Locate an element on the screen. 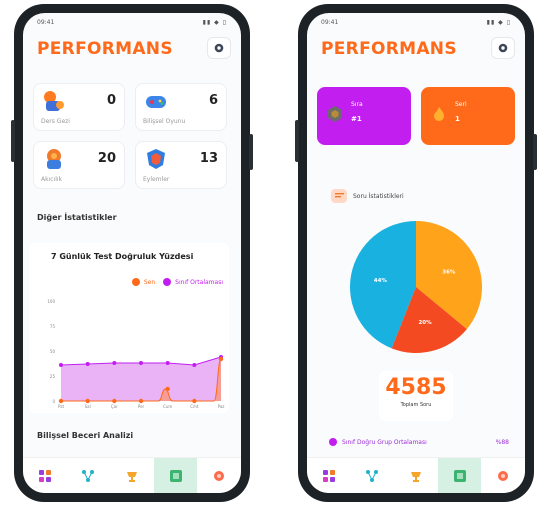 The image size is (548, 510). stat-value: 0 is located at coordinates (111, 100).